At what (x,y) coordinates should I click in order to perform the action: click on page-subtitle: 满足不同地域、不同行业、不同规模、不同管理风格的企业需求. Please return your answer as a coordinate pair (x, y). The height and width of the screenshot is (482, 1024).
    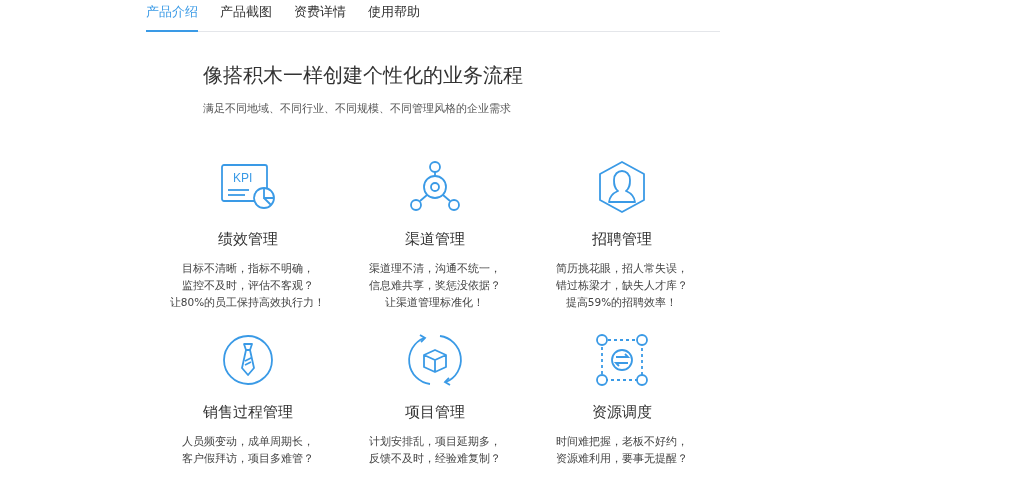
    Looking at the image, I should click on (357, 108).